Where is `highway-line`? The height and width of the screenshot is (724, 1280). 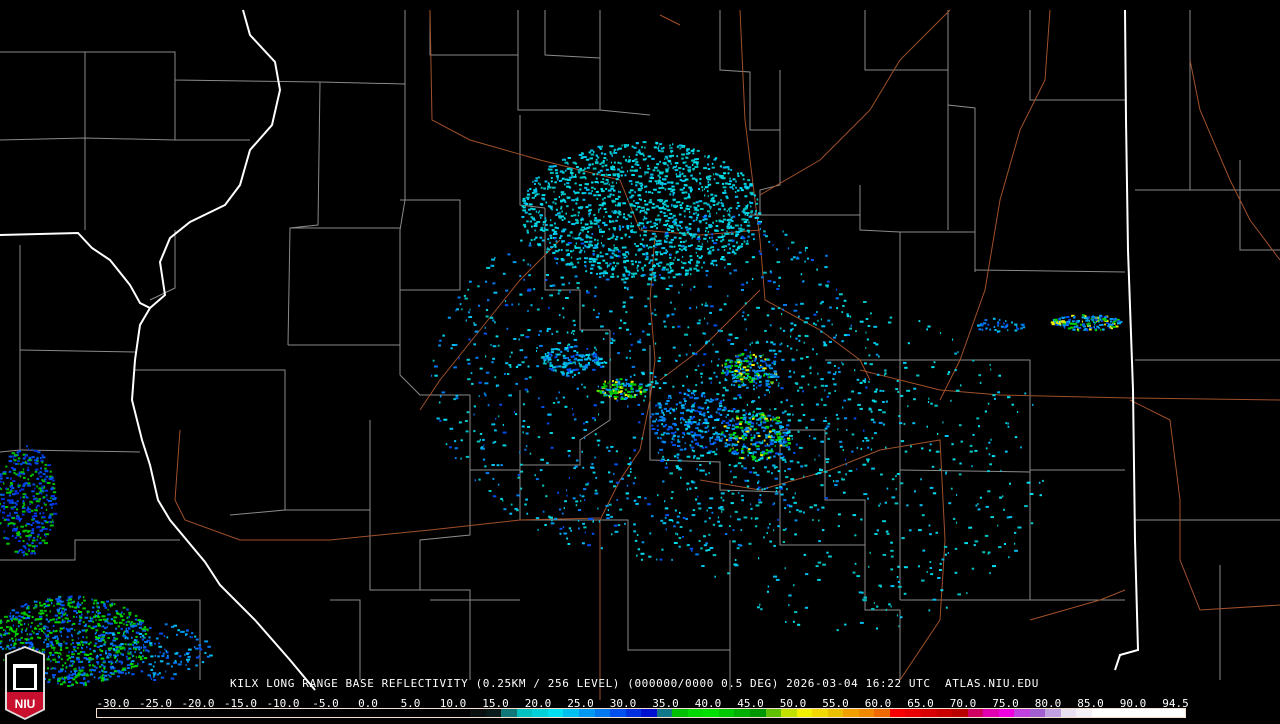 highway-line is located at coordinates (855, 102).